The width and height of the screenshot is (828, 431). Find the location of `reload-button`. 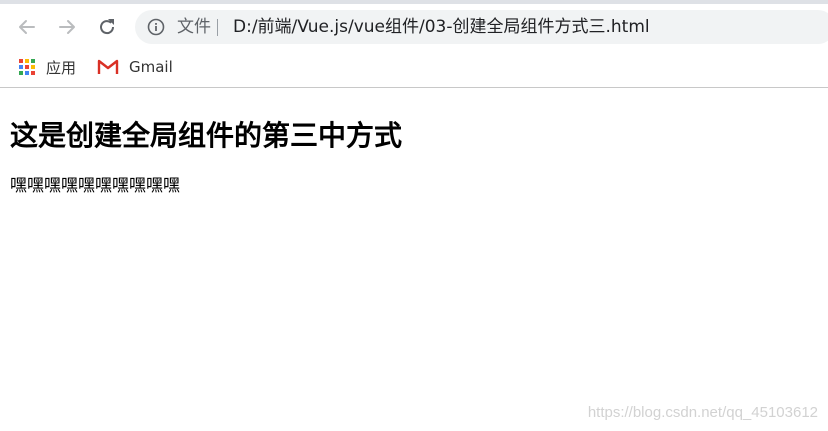

reload-button is located at coordinates (107, 27).